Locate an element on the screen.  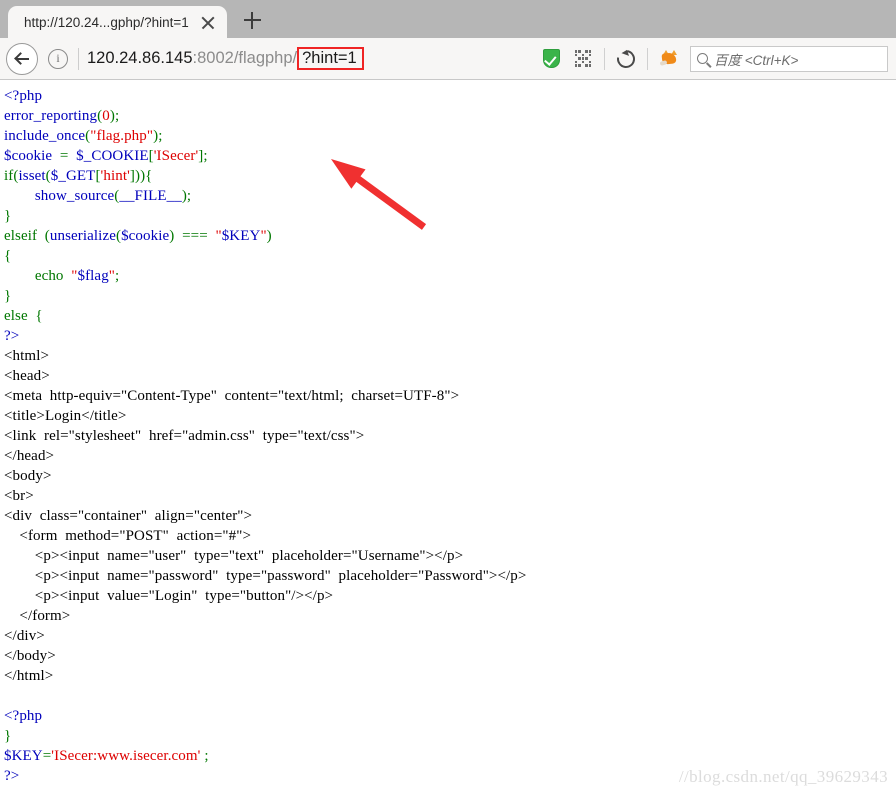
code-line: </body> is located at coordinates (265, 656).